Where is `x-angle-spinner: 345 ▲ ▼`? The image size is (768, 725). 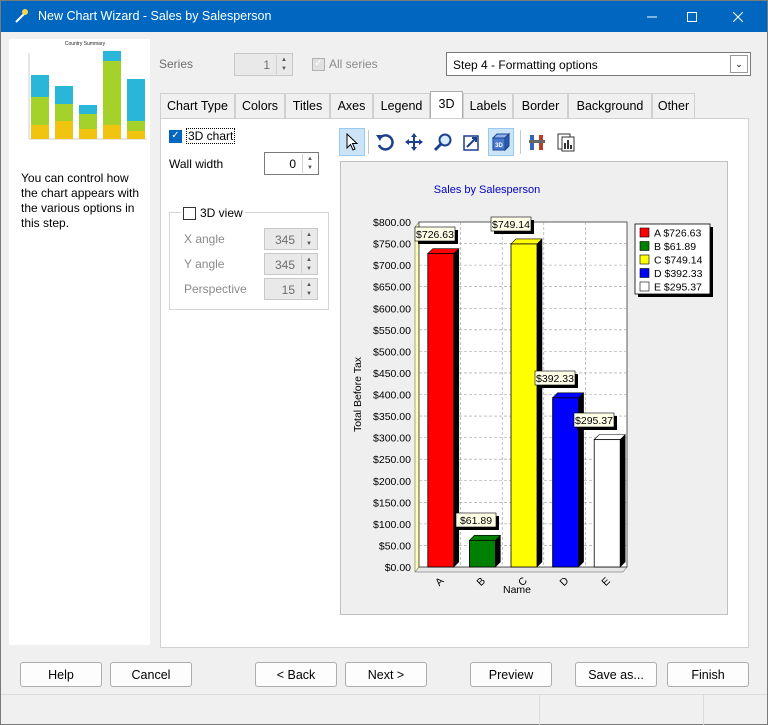
x-angle-spinner: 345 ▲ ▼ is located at coordinates (291, 239).